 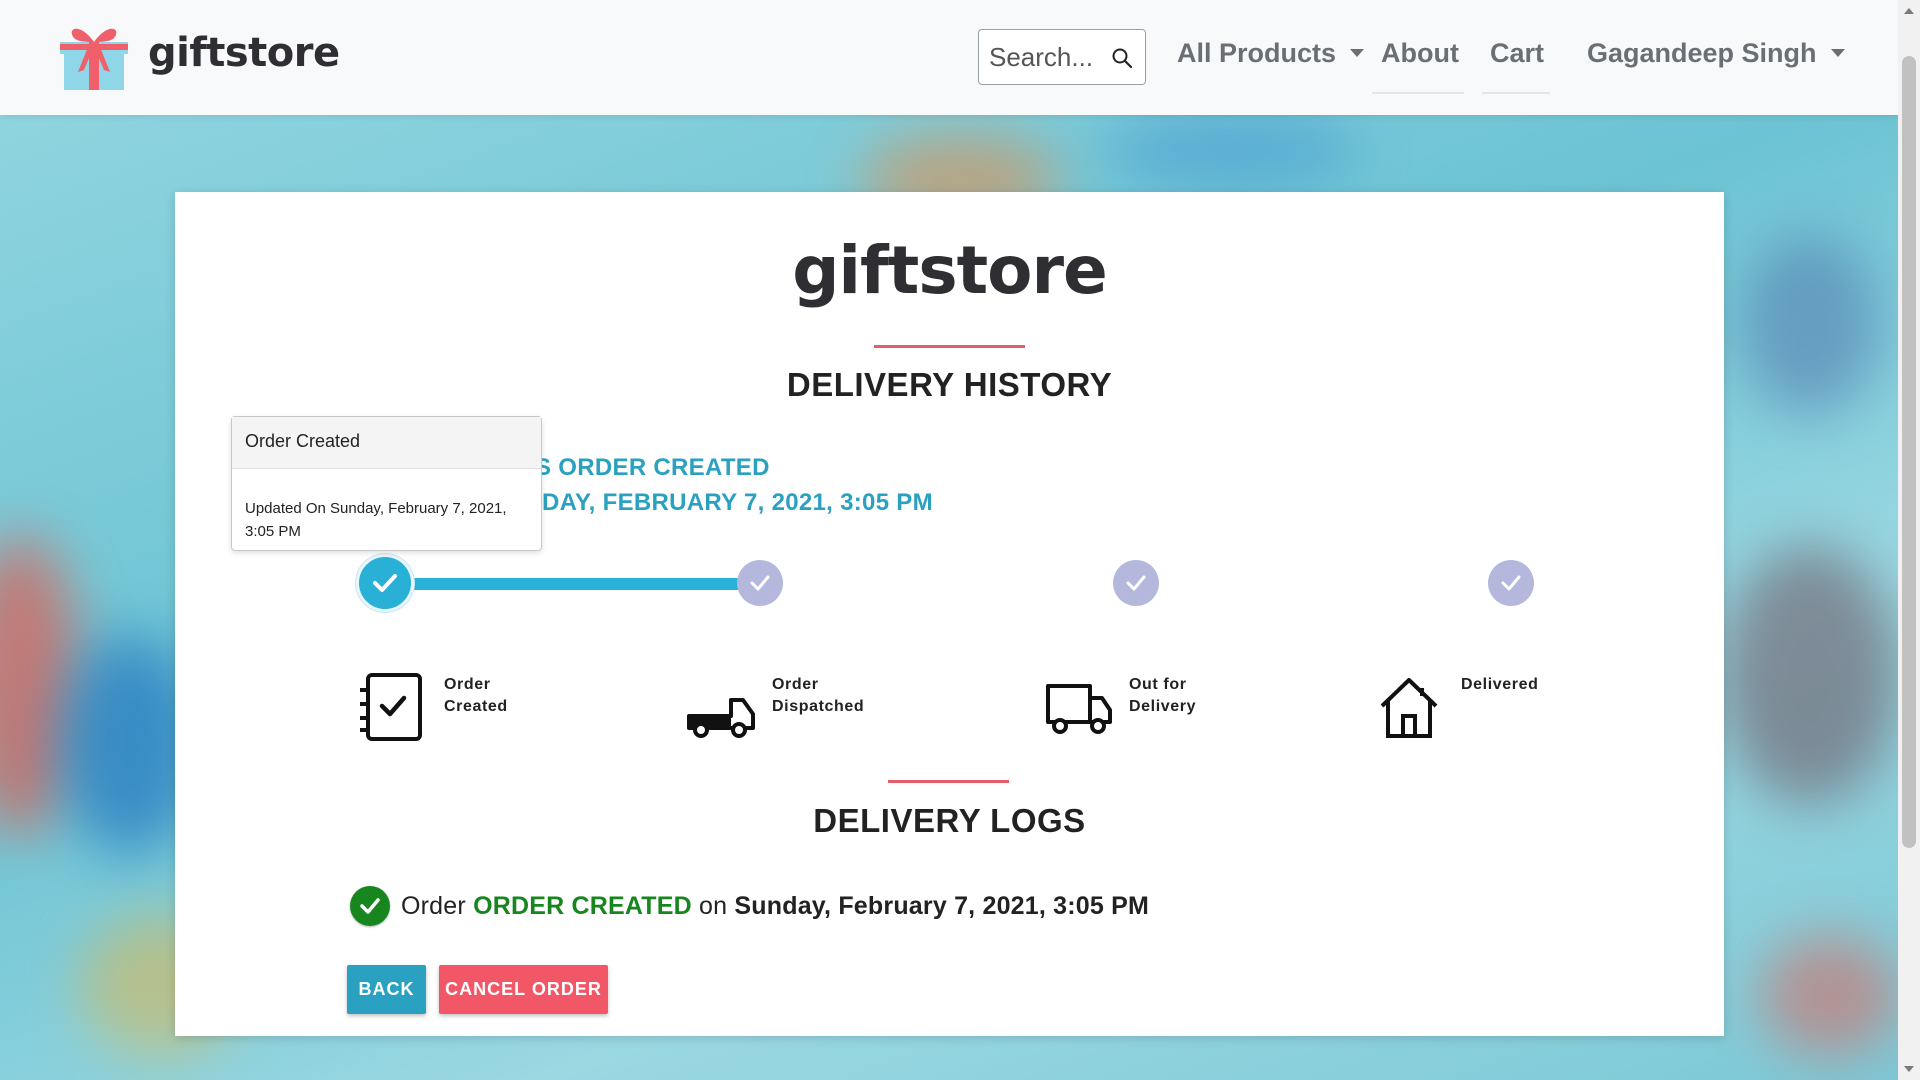 What do you see at coordinates (1049, 57) in the screenshot?
I see `search-input` at bounding box center [1049, 57].